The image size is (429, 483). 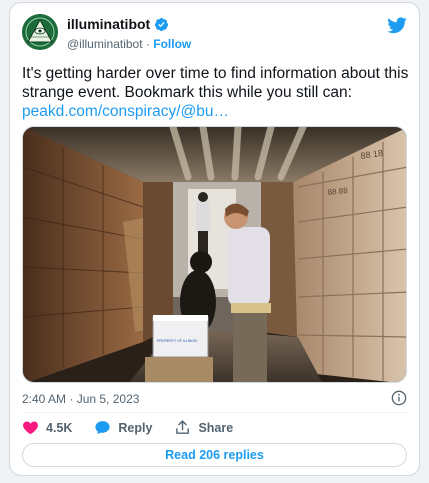 I want to click on share-button: Share, so click(x=203, y=427).